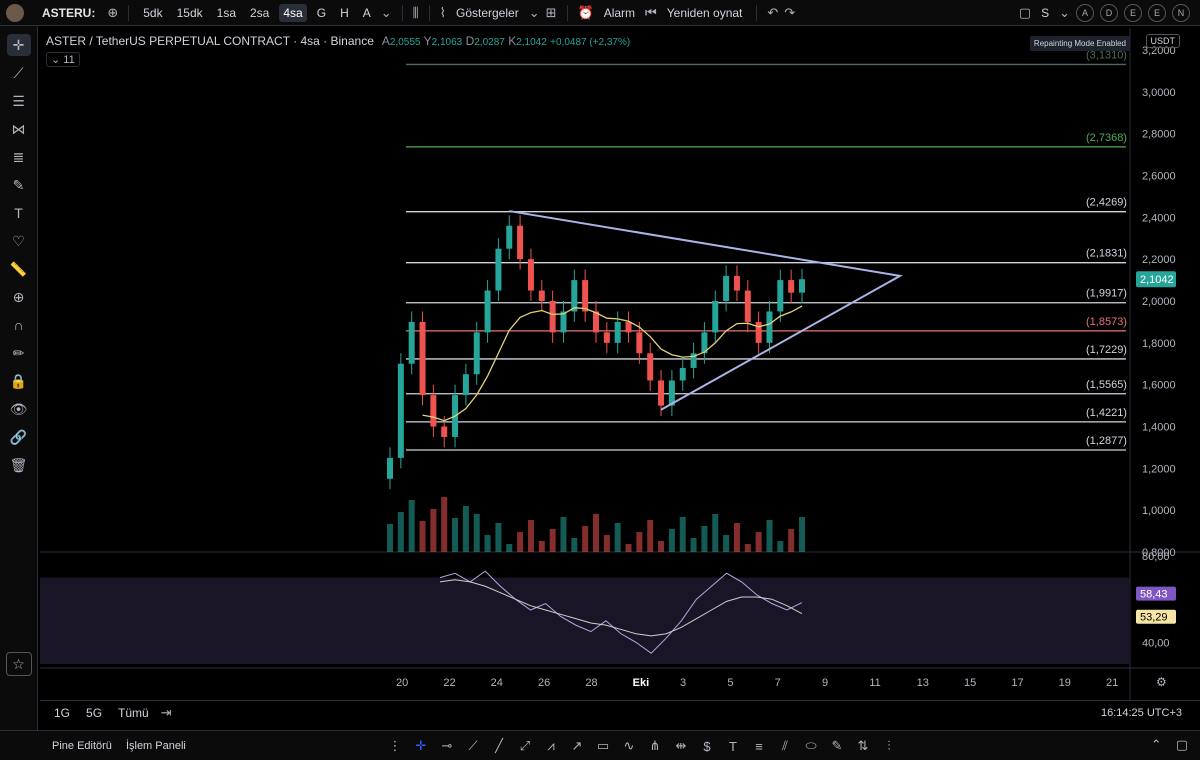 This screenshot has width=1200, height=760. What do you see at coordinates (811, 746) in the screenshot?
I see `ellipse-icon: ⬭` at bounding box center [811, 746].